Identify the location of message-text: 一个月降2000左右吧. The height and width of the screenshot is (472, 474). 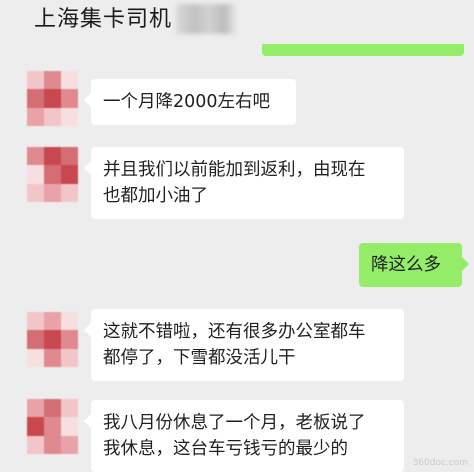
(187, 102).